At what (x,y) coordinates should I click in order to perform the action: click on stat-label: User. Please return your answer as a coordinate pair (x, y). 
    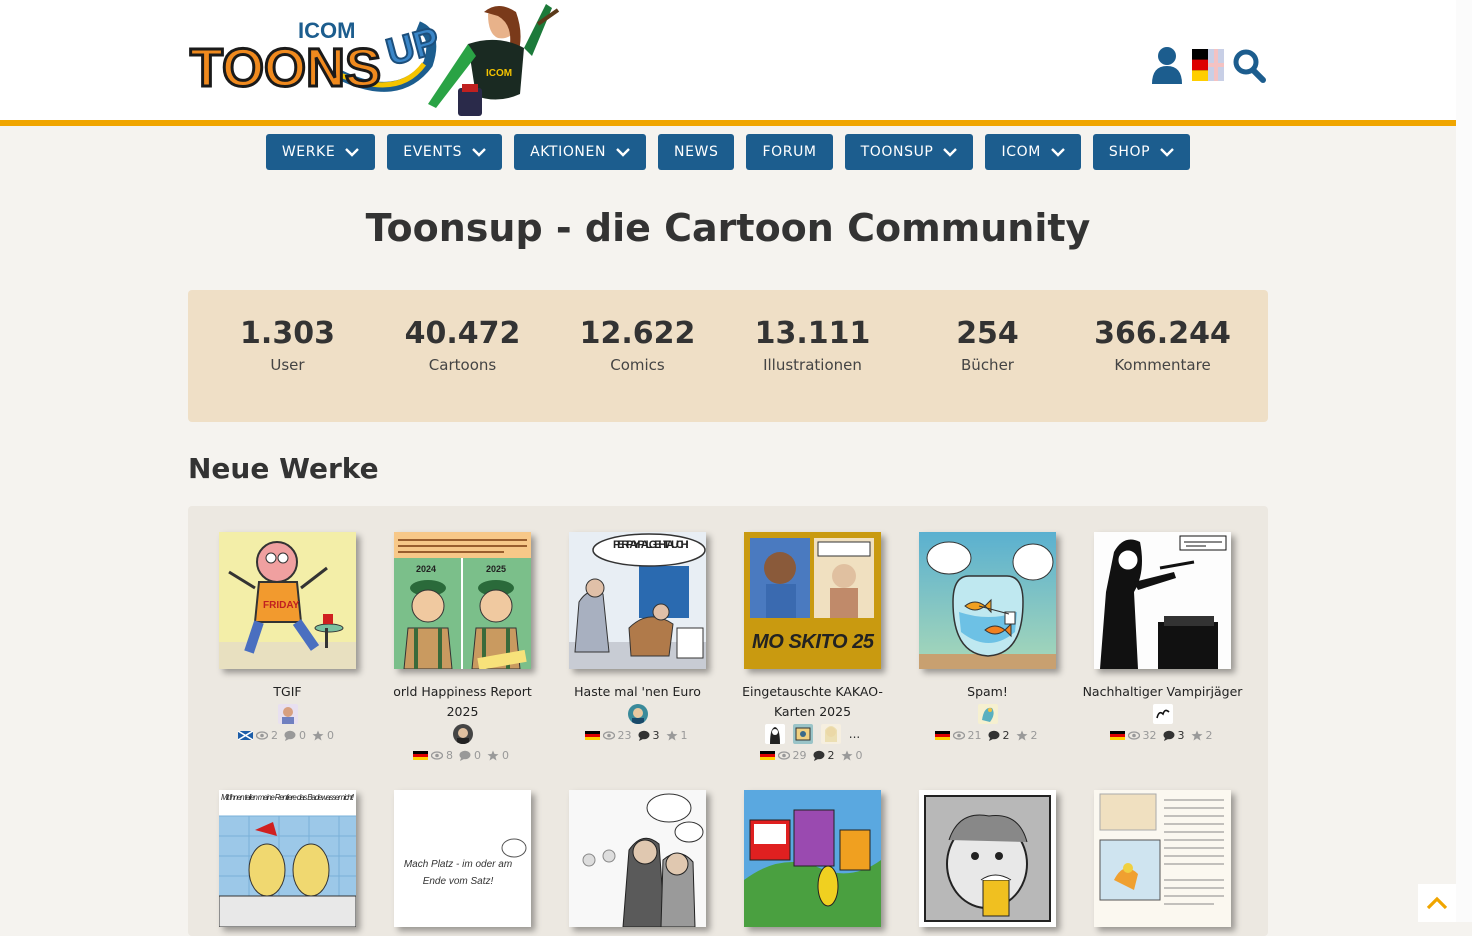
    Looking at the image, I should click on (287, 365).